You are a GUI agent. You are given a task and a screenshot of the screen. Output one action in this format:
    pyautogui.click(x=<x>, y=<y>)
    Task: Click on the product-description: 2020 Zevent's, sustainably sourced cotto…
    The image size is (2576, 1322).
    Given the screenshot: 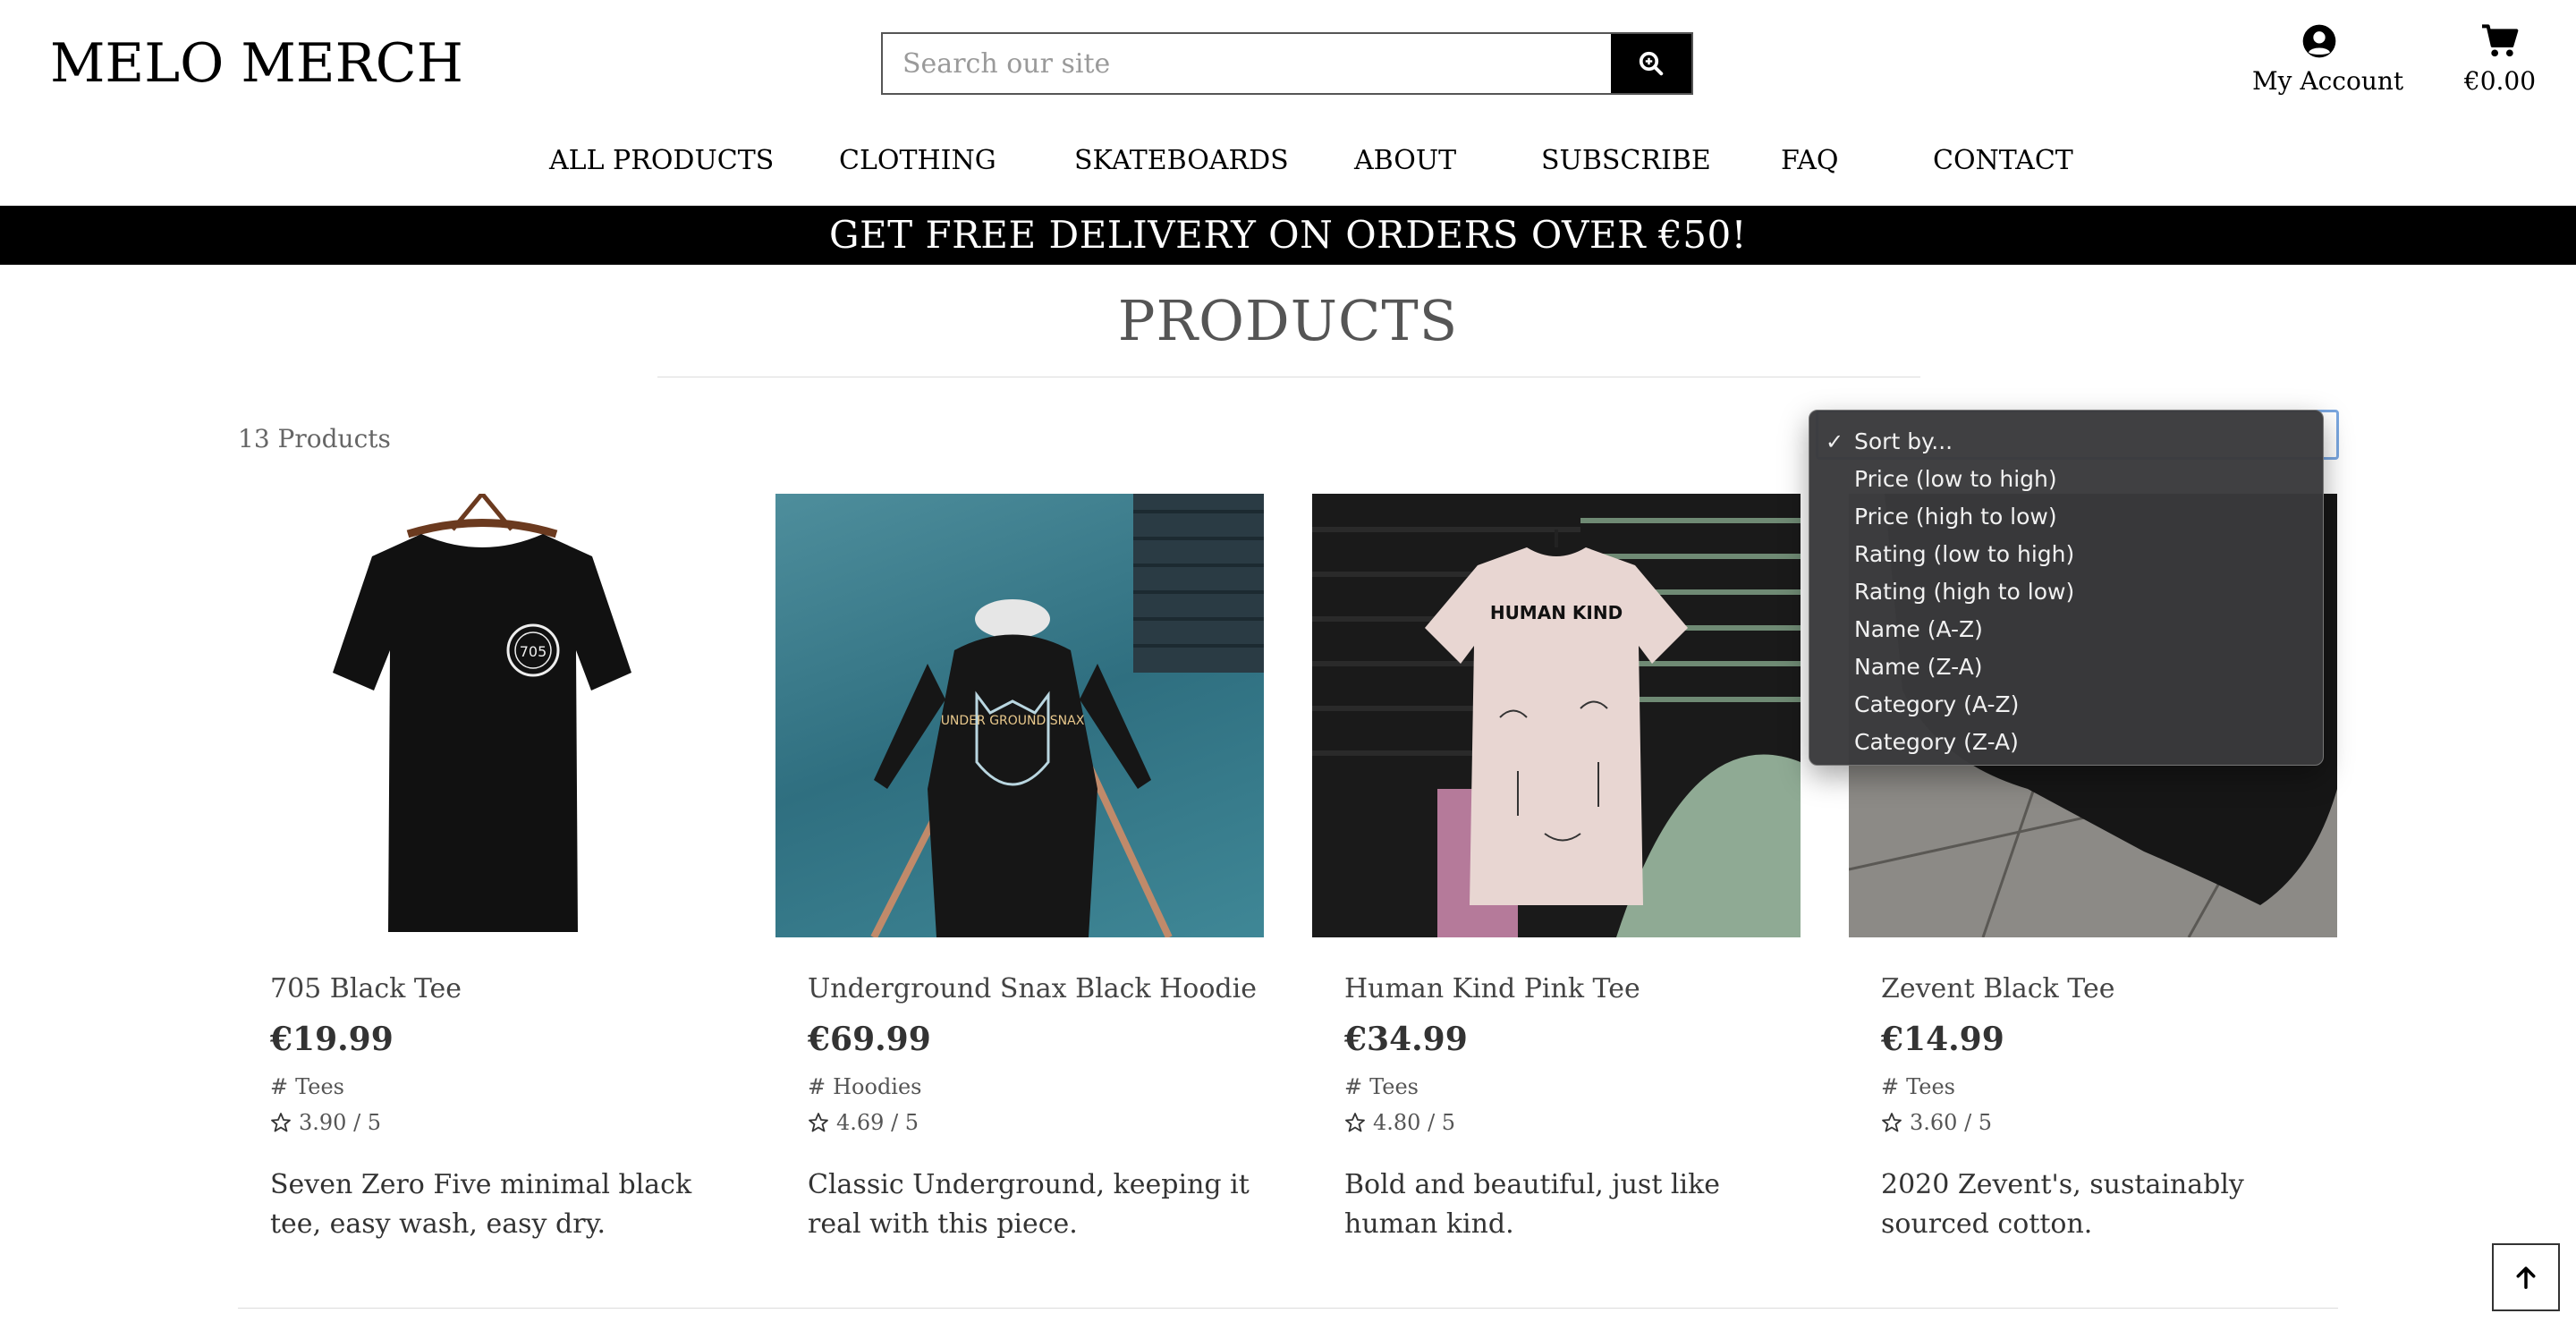 What is the action you would take?
    pyautogui.click(x=2062, y=1204)
    